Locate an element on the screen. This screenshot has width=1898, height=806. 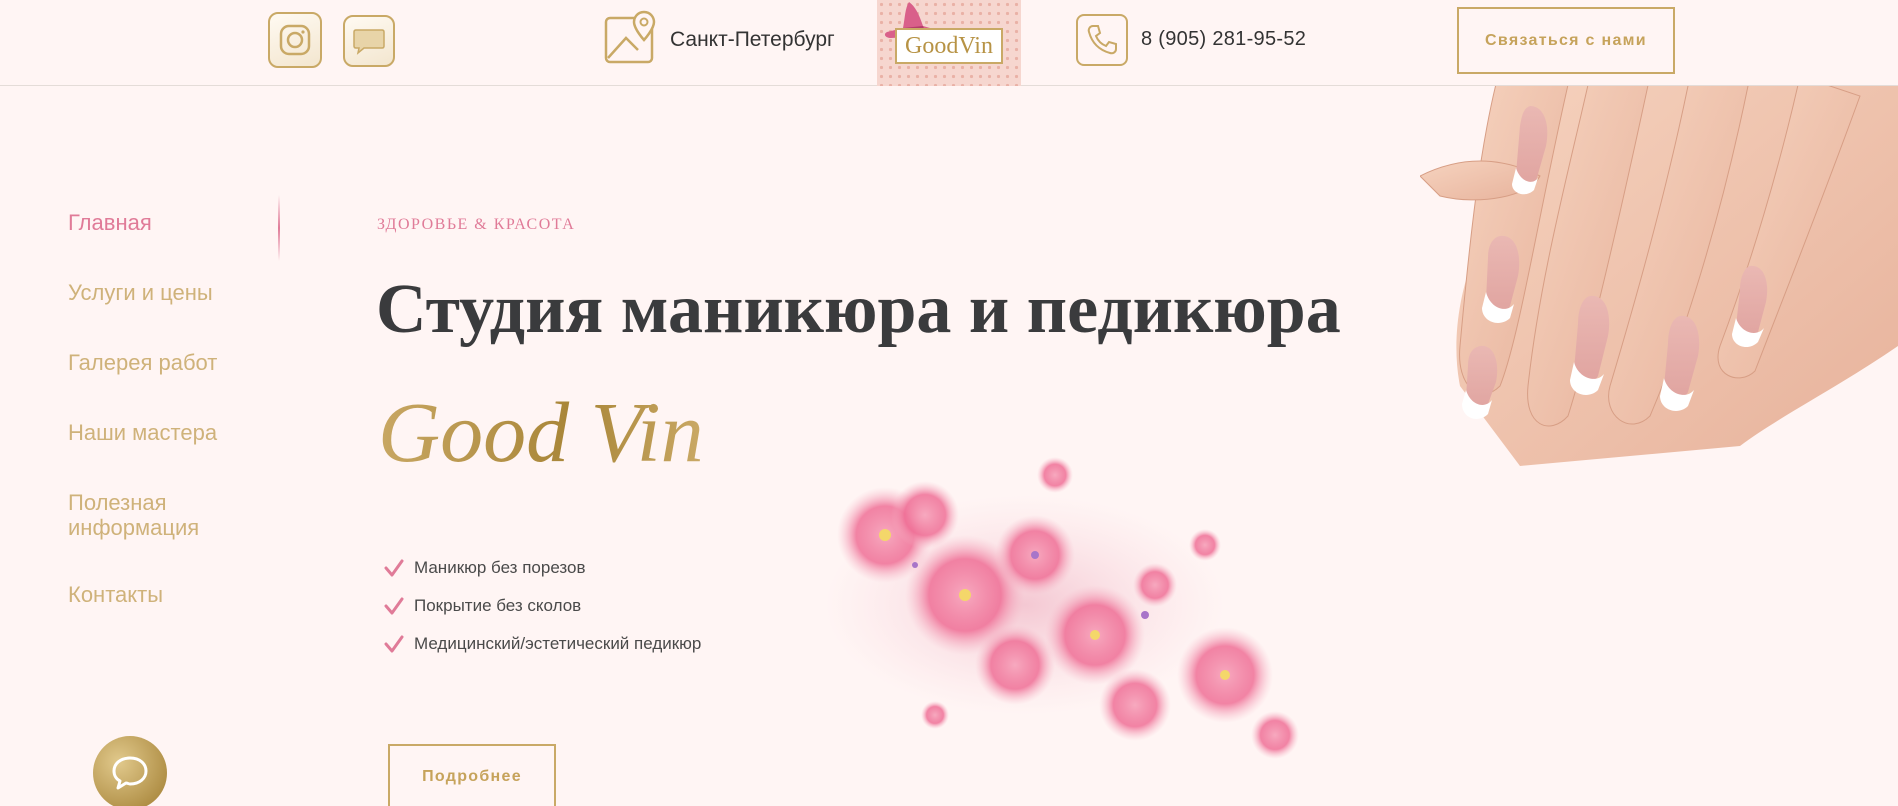
site-logo: GoodVin is located at coordinates (949, 43).